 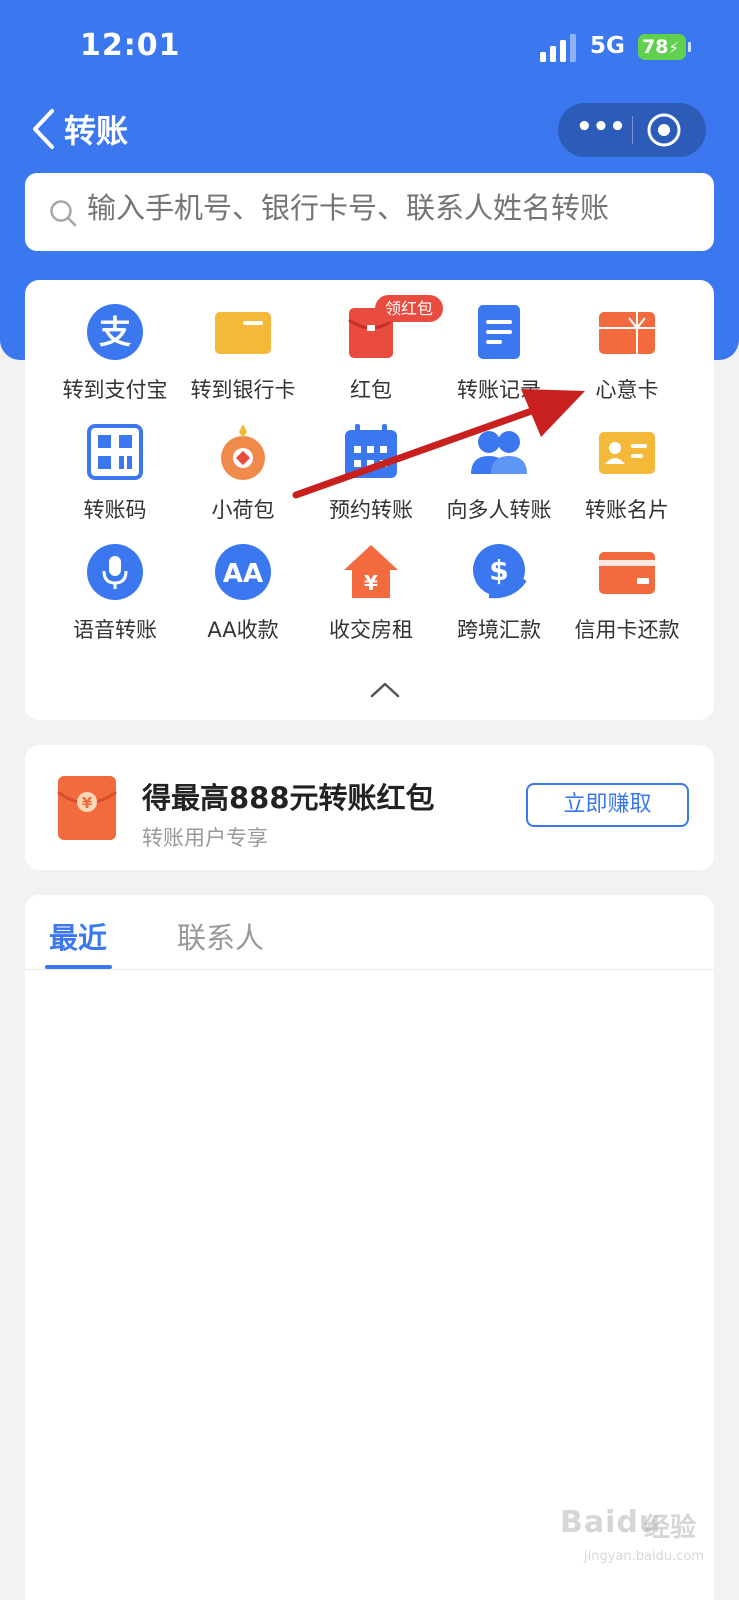 I want to click on grid-item-credit-card: 信用卡还款, so click(x=627, y=598).